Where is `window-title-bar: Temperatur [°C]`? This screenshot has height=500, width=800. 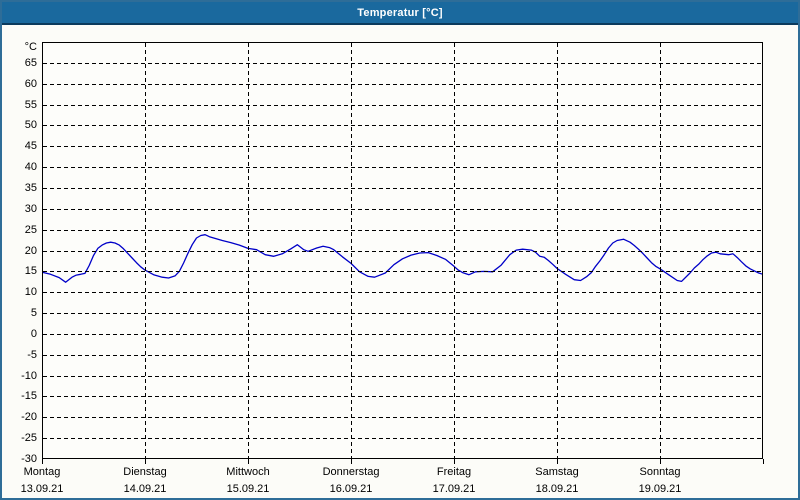
window-title-bar: Temperatur [°C] is located at coordinates (400, 13).